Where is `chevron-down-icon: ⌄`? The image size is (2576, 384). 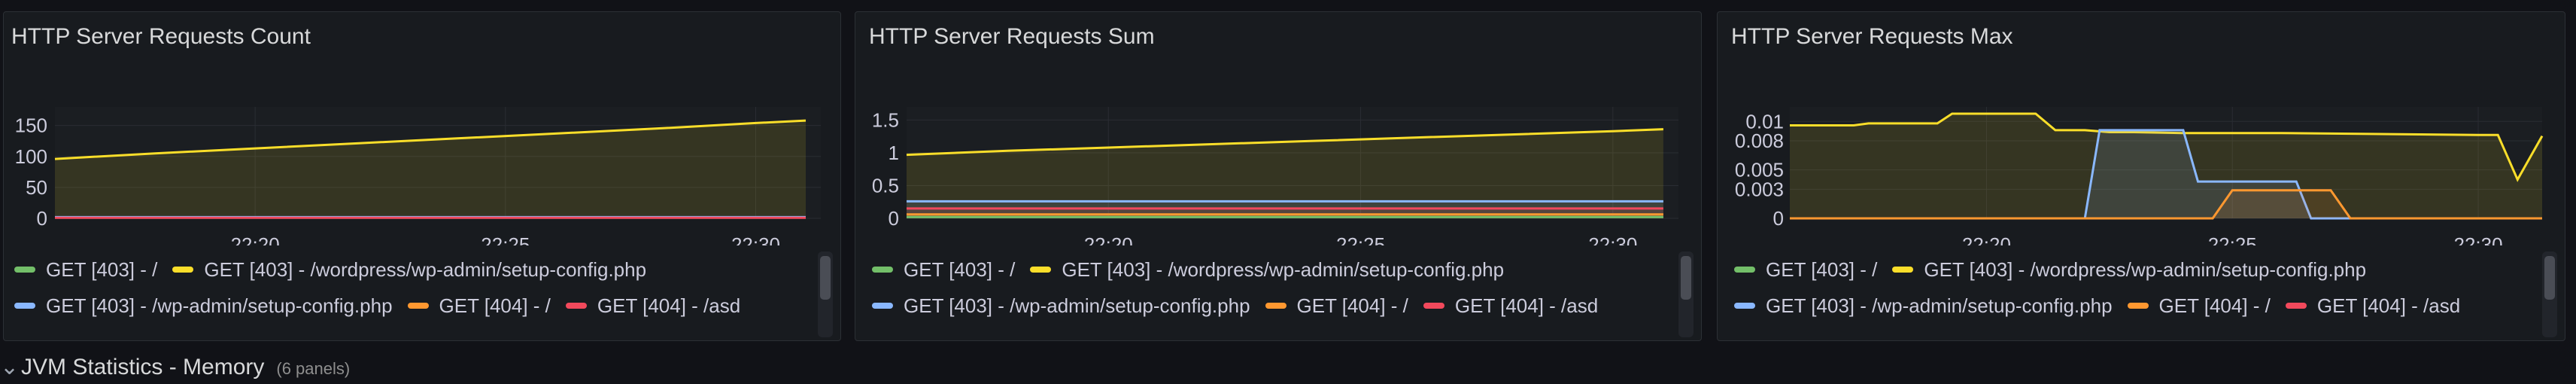 chevron-down-icon: ⌄ is located at coordinates (10, 367).